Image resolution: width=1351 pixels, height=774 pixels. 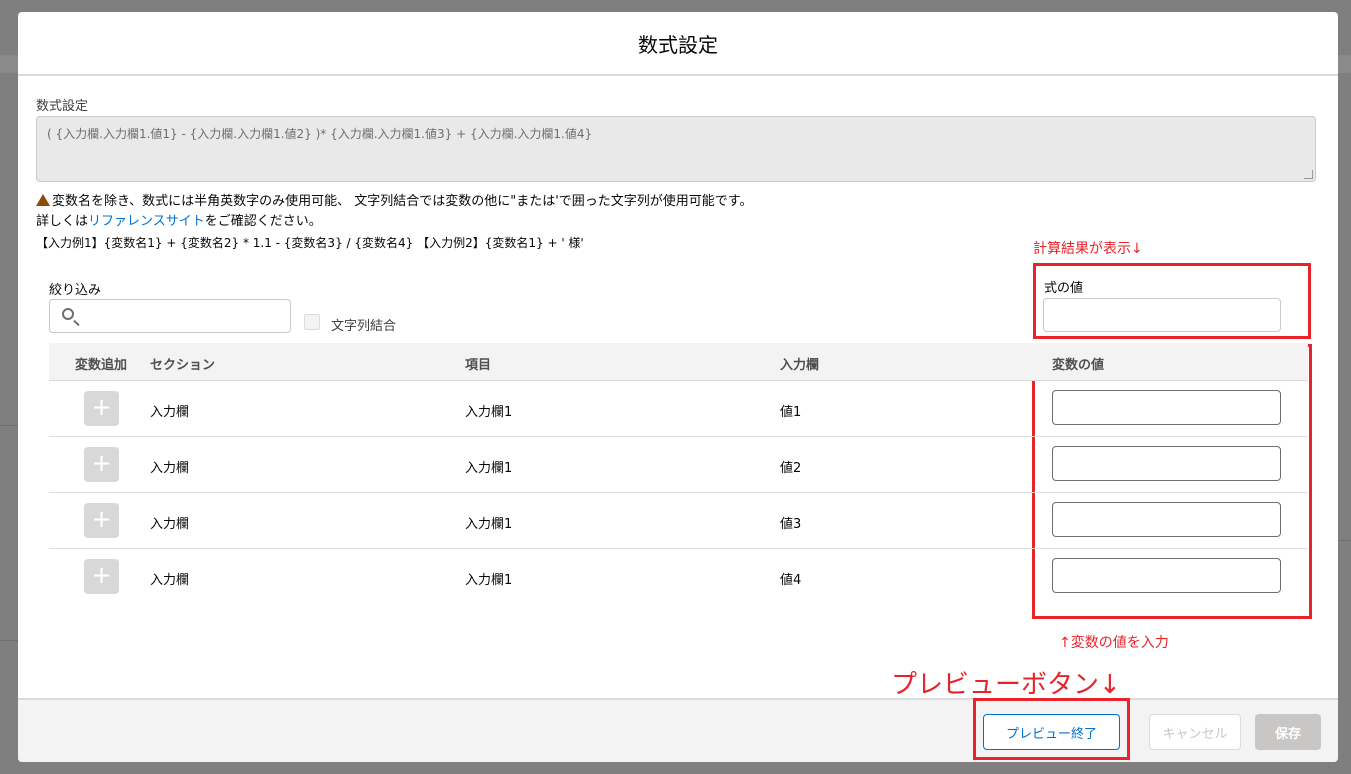 I want to click on header-add: 変数追加, so click(x=101, y=365).